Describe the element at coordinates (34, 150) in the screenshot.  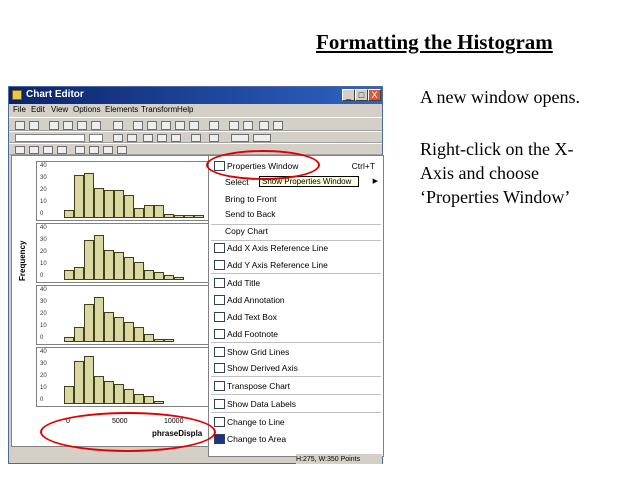
I see `histogram-icon` at that location.